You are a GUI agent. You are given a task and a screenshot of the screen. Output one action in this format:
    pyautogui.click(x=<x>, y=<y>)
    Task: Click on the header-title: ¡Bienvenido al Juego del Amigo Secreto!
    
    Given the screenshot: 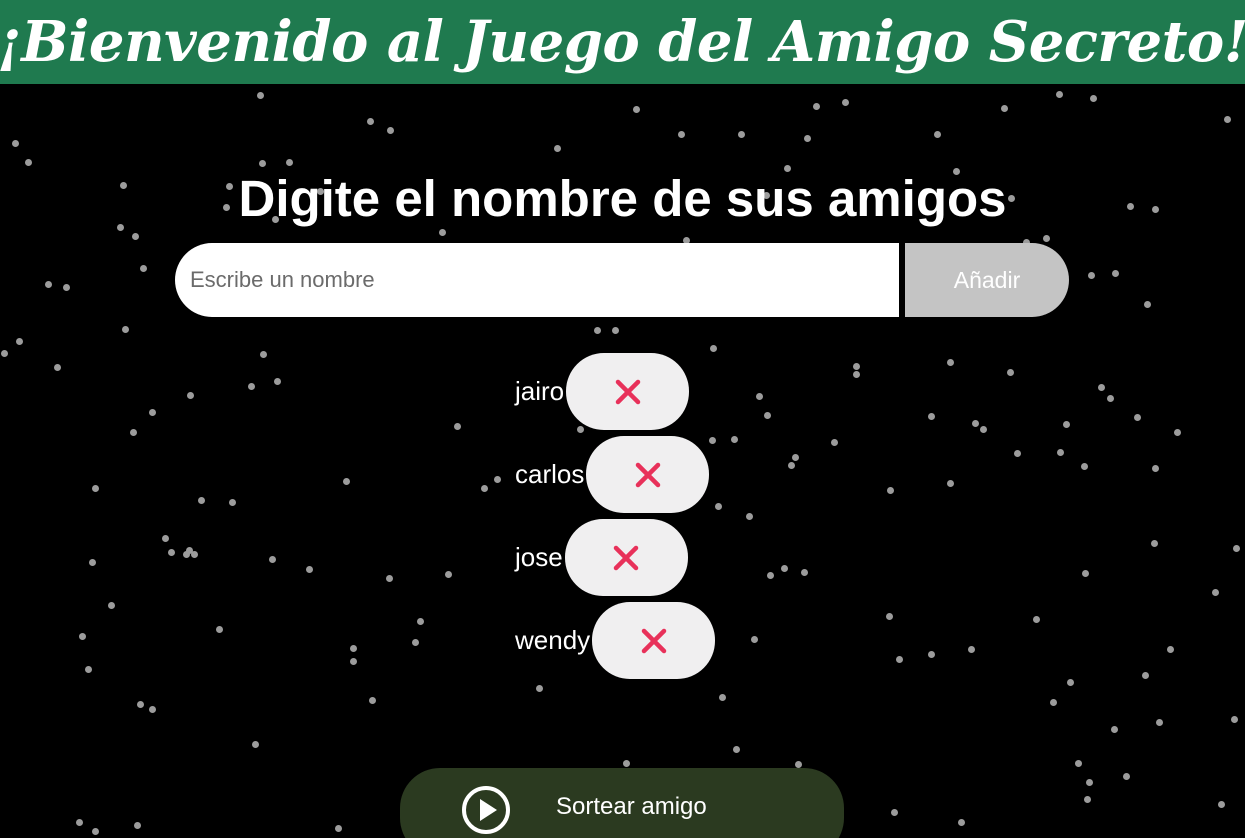 What is the action you would take?
    pyautogui.click(x=622, y=42)
    